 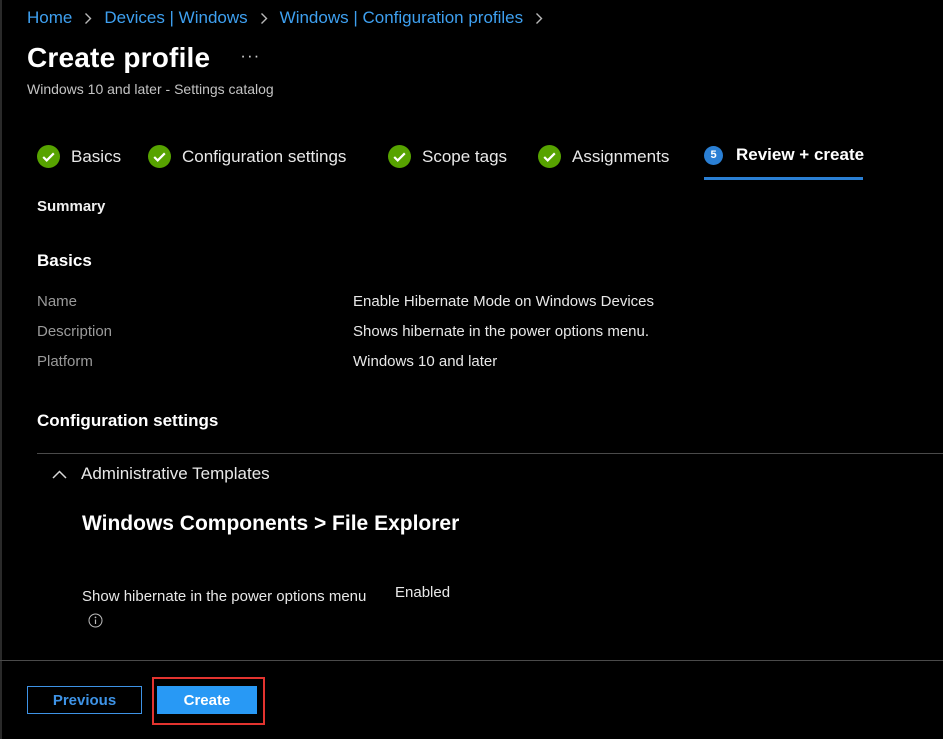 What do you see at coordinates (208, 701) in the screenshot?
I see `create-button-highlight` at bounding box center [208, 701].